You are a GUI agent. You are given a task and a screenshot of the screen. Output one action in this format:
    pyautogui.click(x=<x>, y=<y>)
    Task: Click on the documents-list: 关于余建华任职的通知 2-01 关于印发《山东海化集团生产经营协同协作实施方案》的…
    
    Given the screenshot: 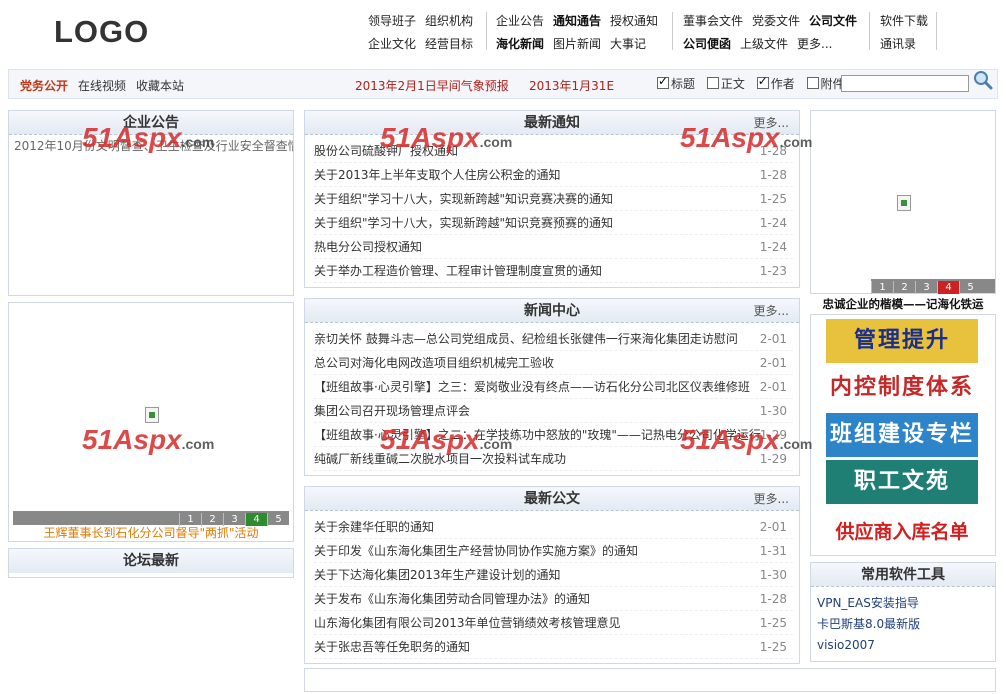 What is the action you would take?
    pyautogui.click(x=552, y=585)
    